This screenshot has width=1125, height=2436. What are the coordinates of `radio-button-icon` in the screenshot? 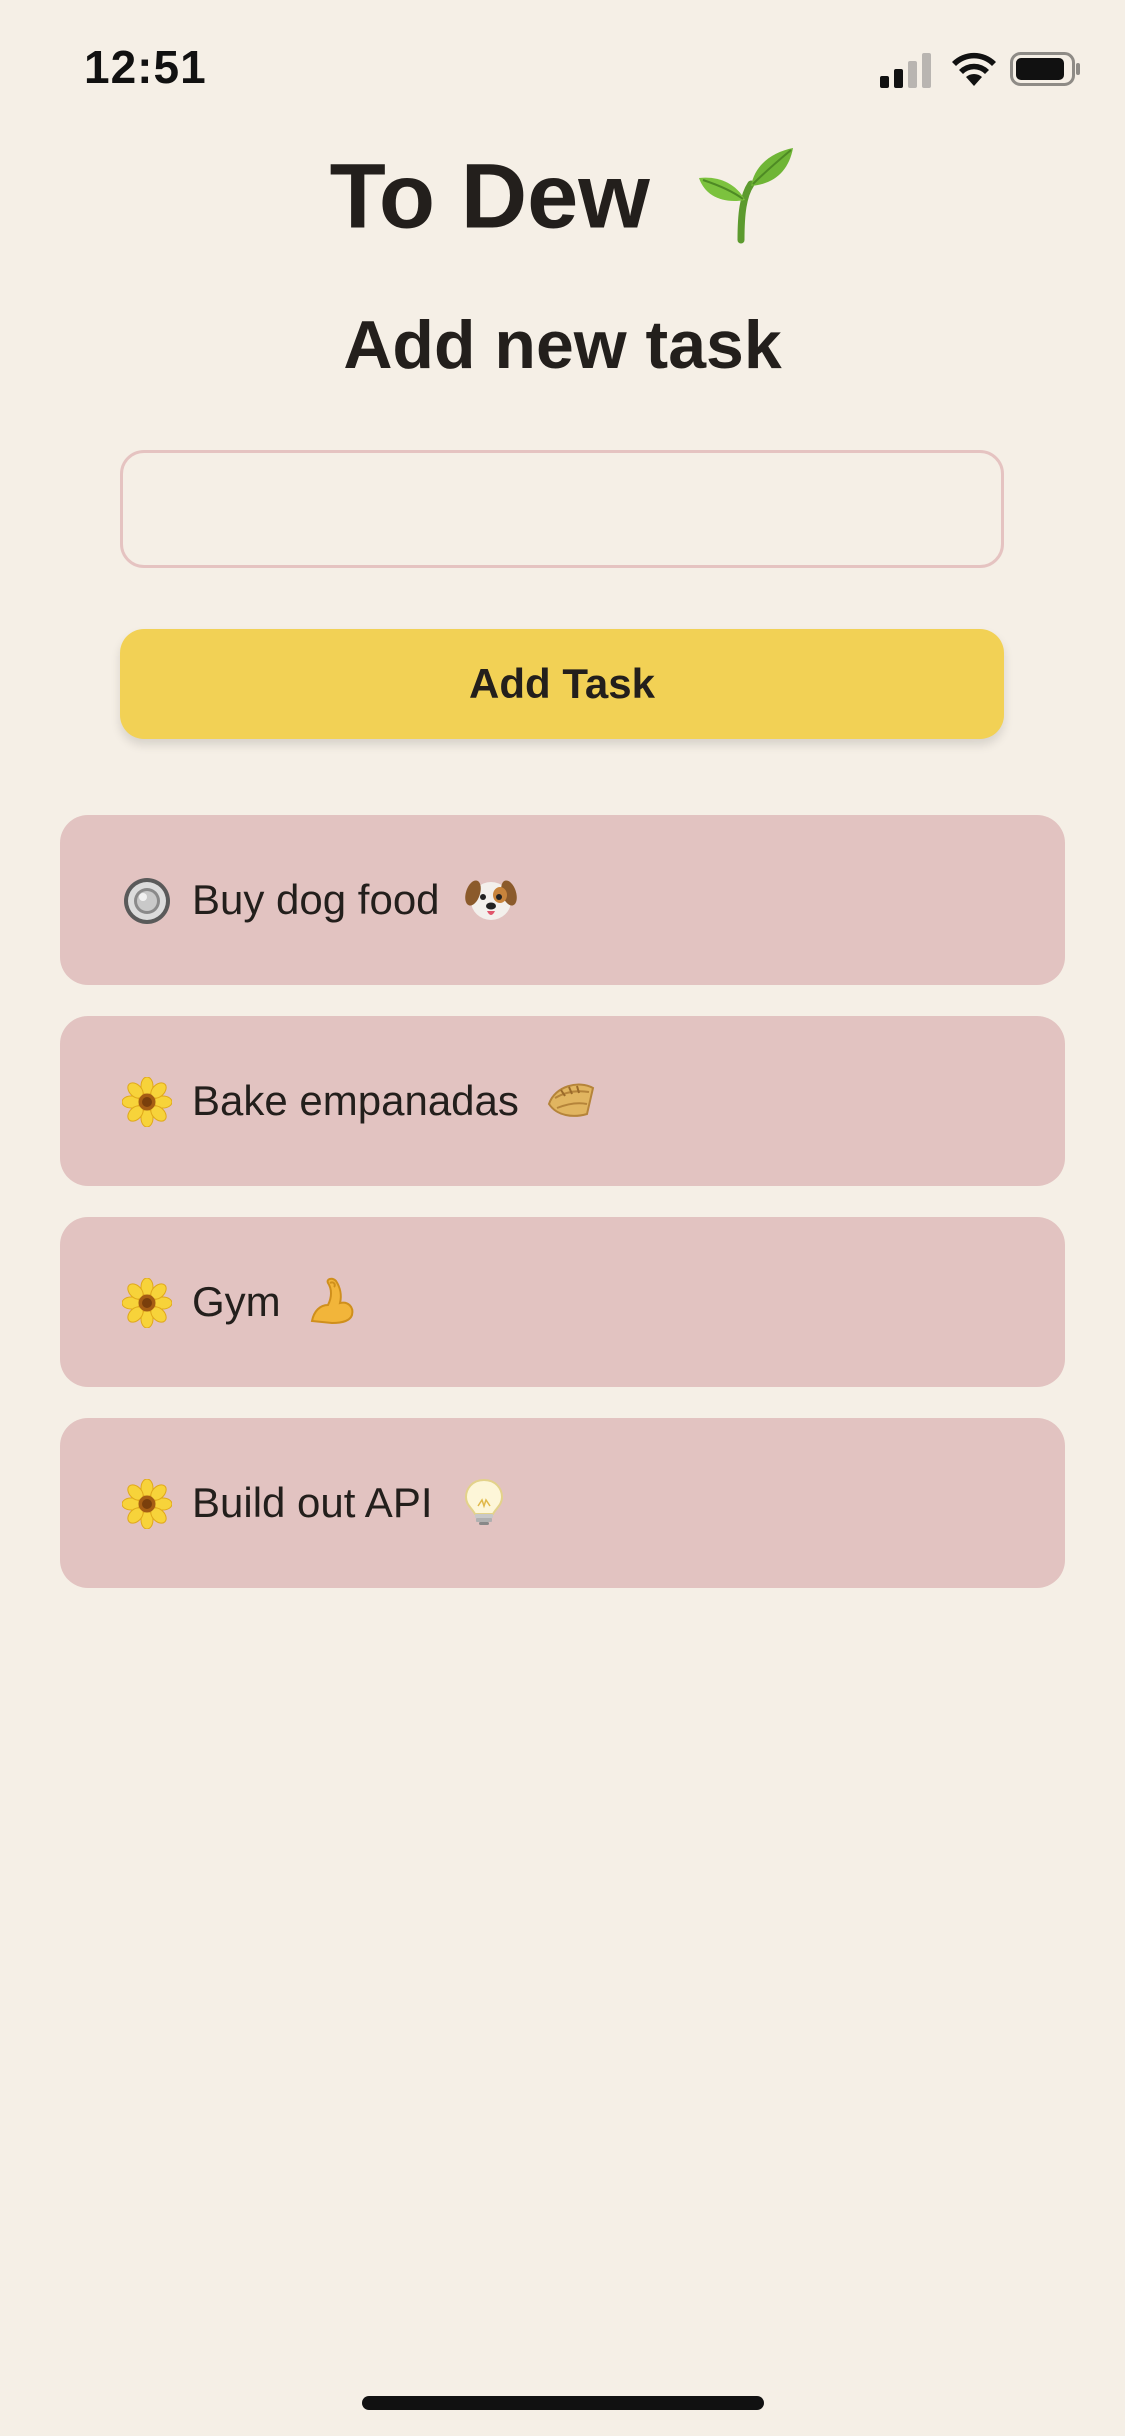 It's located at (147, 901).